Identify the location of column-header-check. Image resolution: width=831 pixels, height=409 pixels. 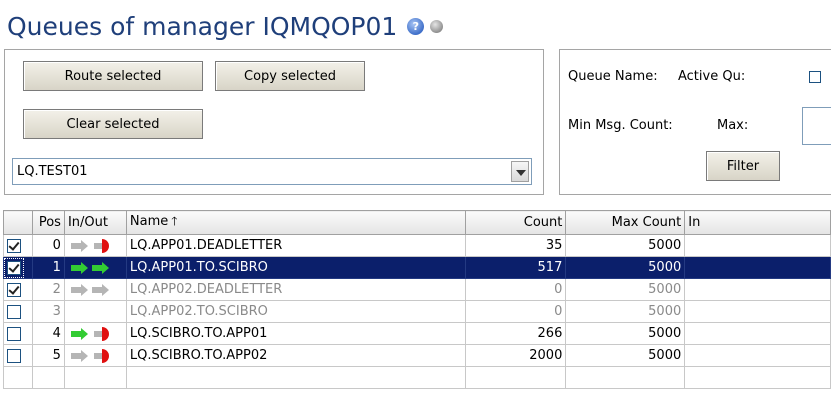
(18, 222).